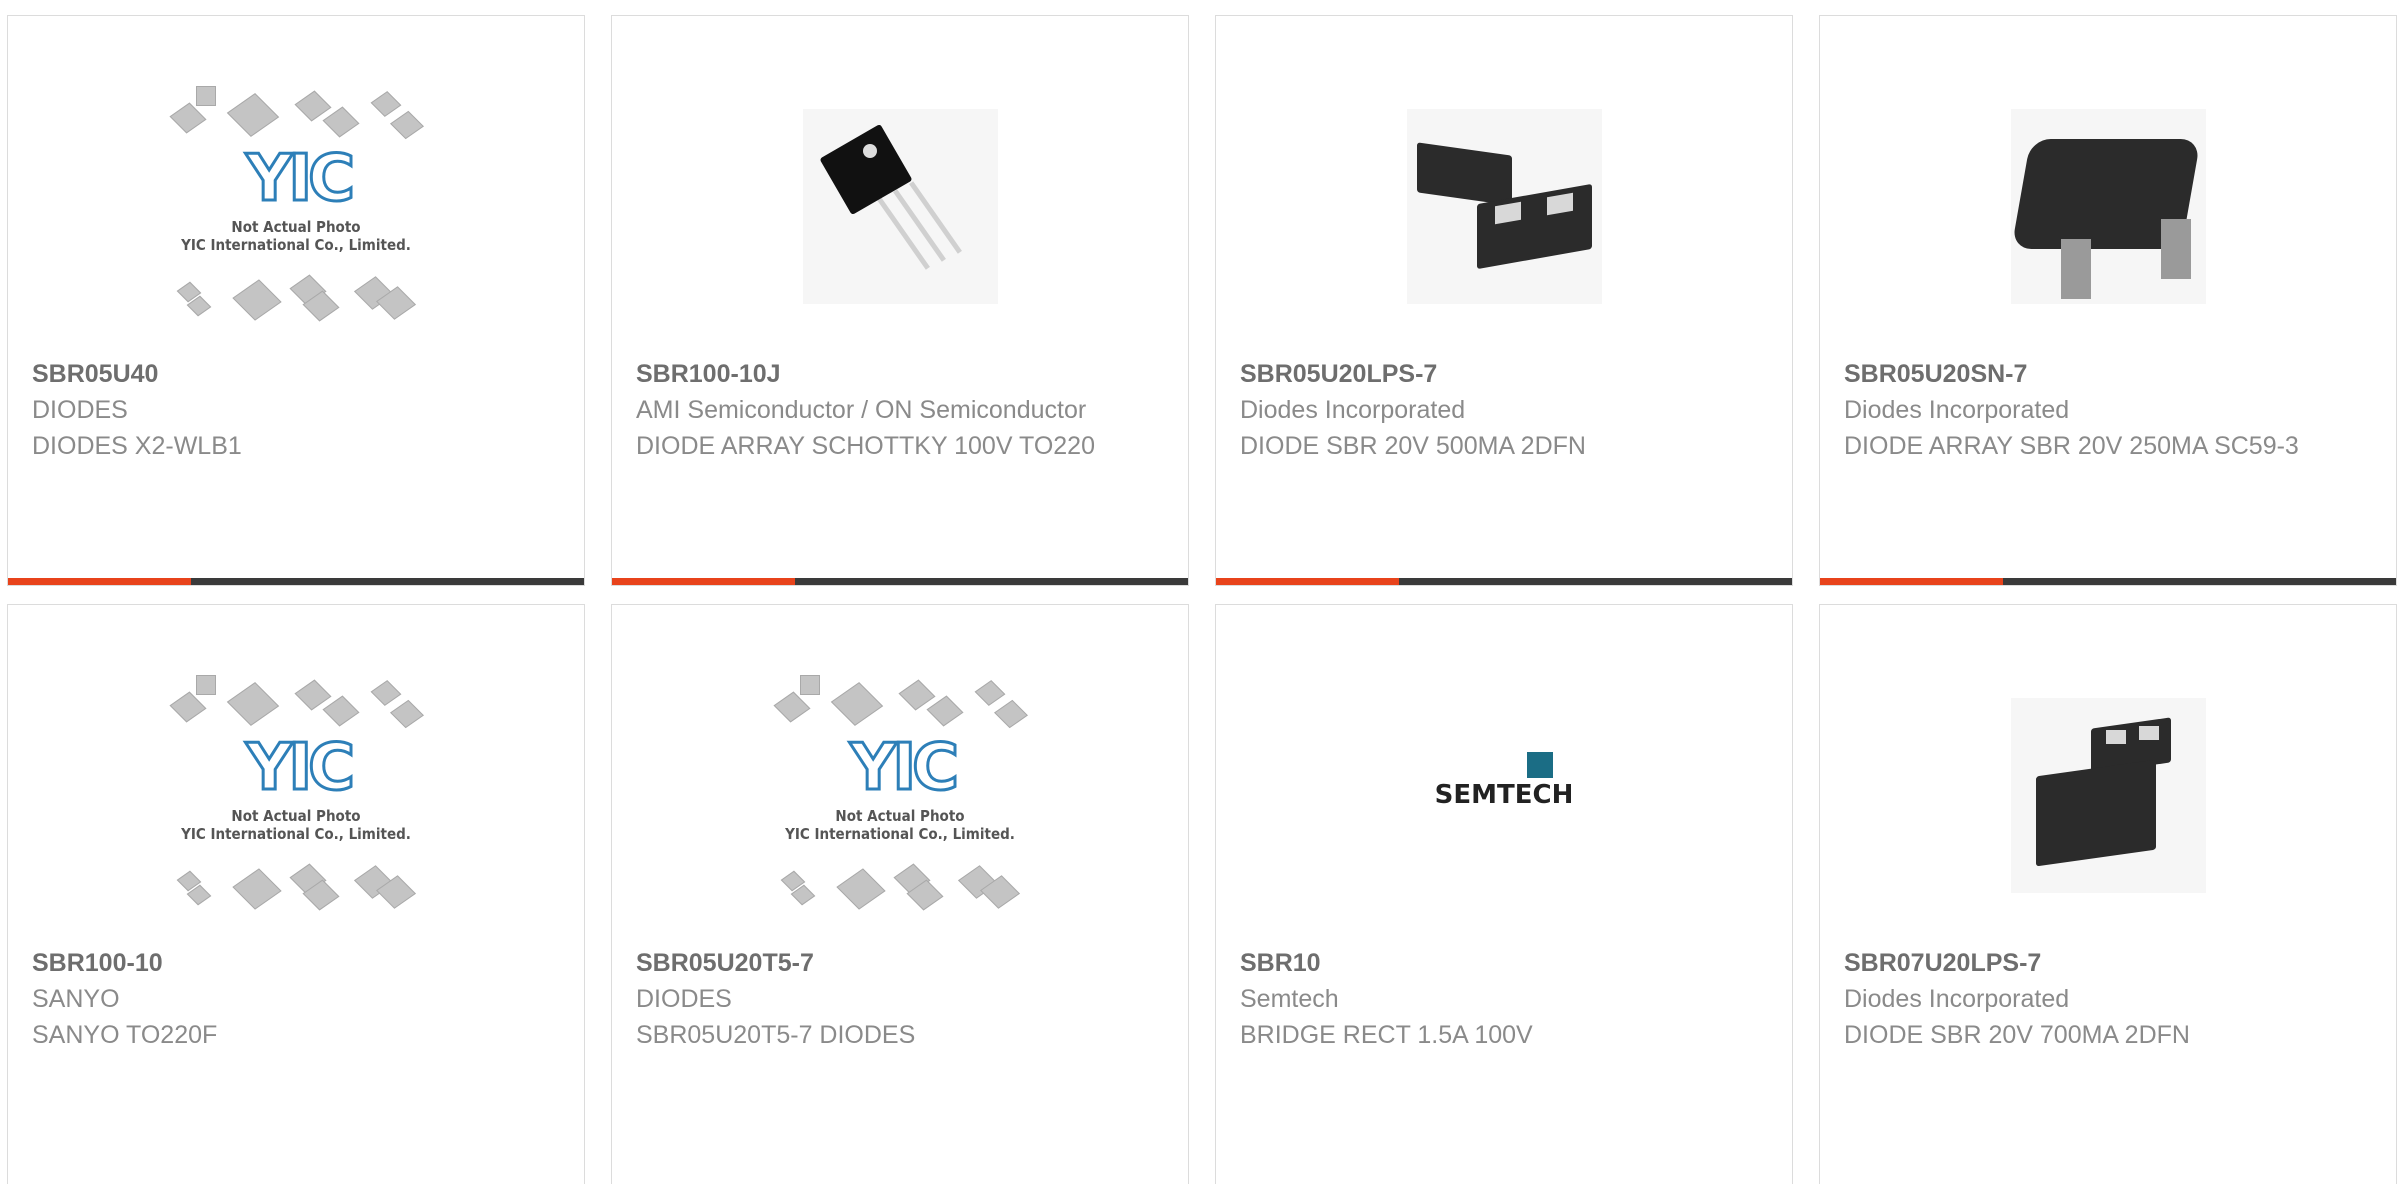  I want to click on part-number: SBR05U20LPS-7, so click(1504, 374).